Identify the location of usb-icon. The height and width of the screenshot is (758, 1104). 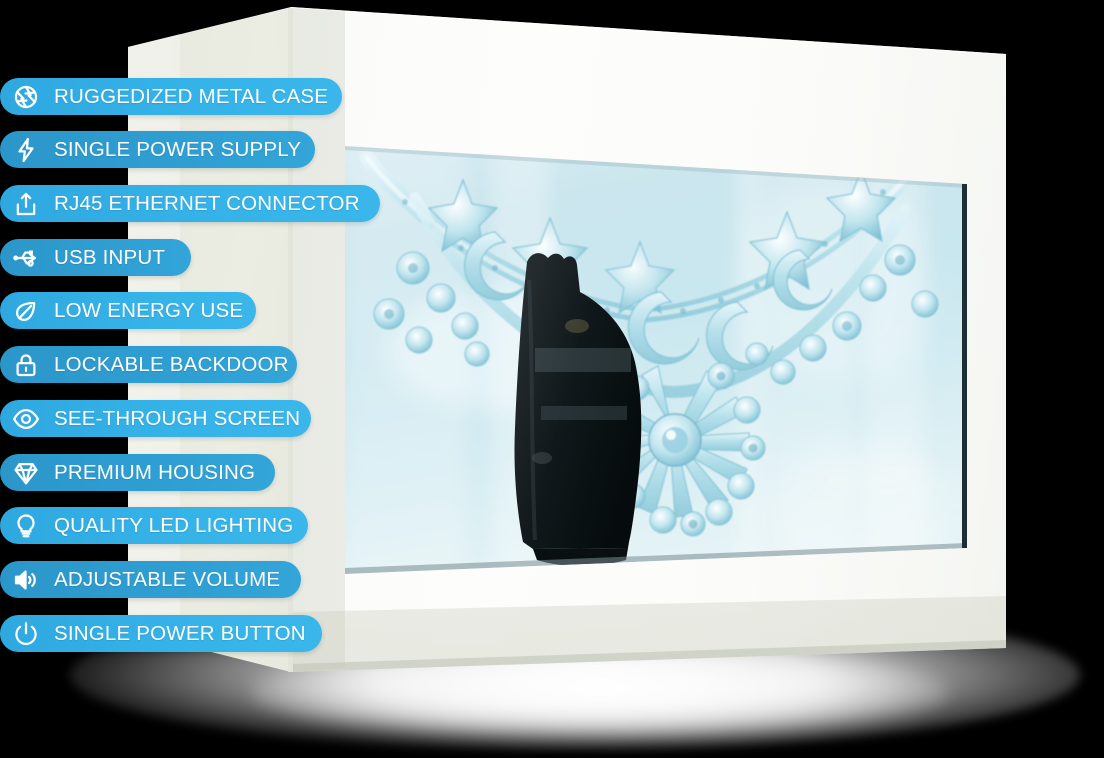
(26, 258).